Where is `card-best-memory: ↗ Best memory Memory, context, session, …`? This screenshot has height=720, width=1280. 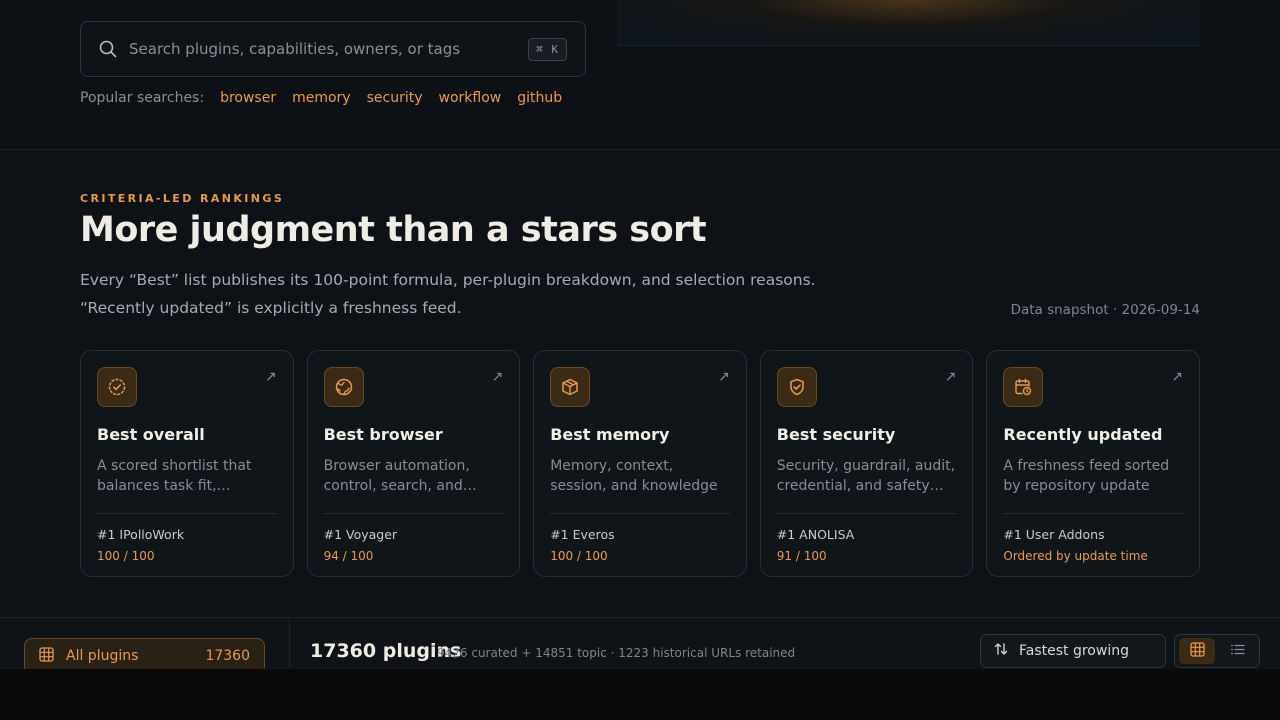
card-best-memory: ↗ Best memory Memory, context, session, … is located at coordinates (640, 463).